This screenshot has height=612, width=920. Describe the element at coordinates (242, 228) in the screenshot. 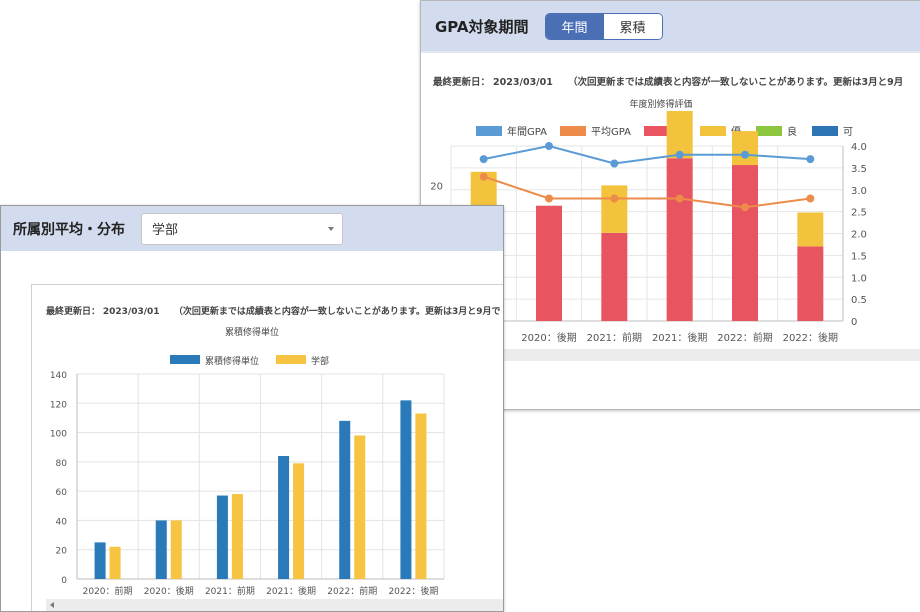

I see `affiliation-select: 学部` at that location.